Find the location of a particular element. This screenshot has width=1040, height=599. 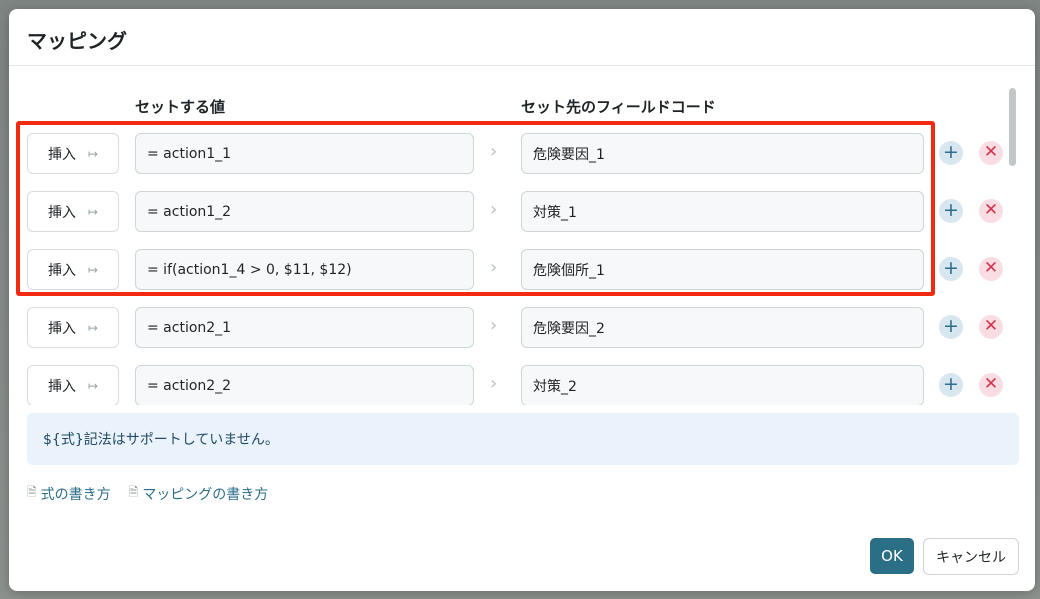

value-input: = if(action1_4 > 0, $11, $12) is located at coordinates (304, 269).